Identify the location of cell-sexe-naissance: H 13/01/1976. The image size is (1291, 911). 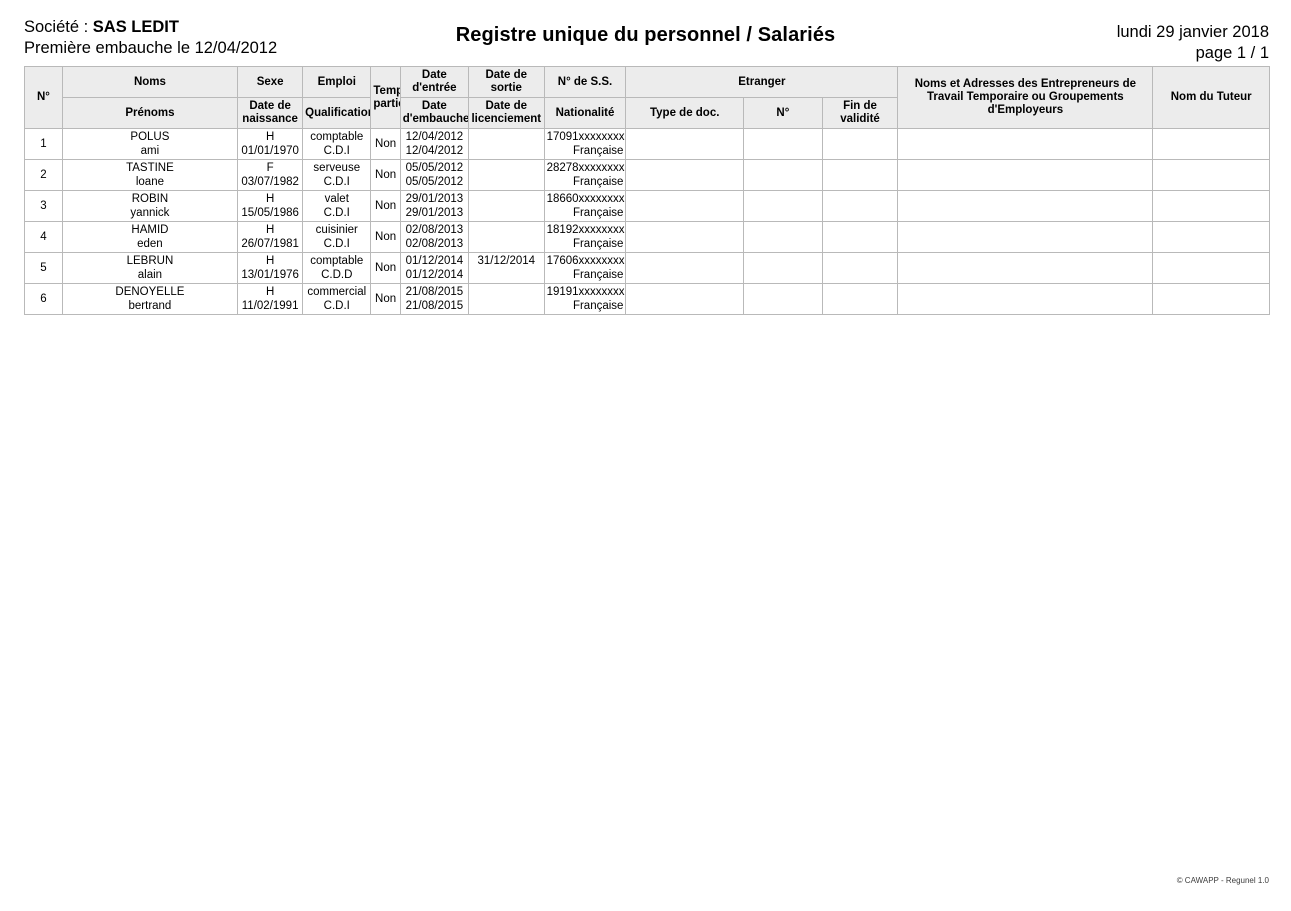
(270, 268).